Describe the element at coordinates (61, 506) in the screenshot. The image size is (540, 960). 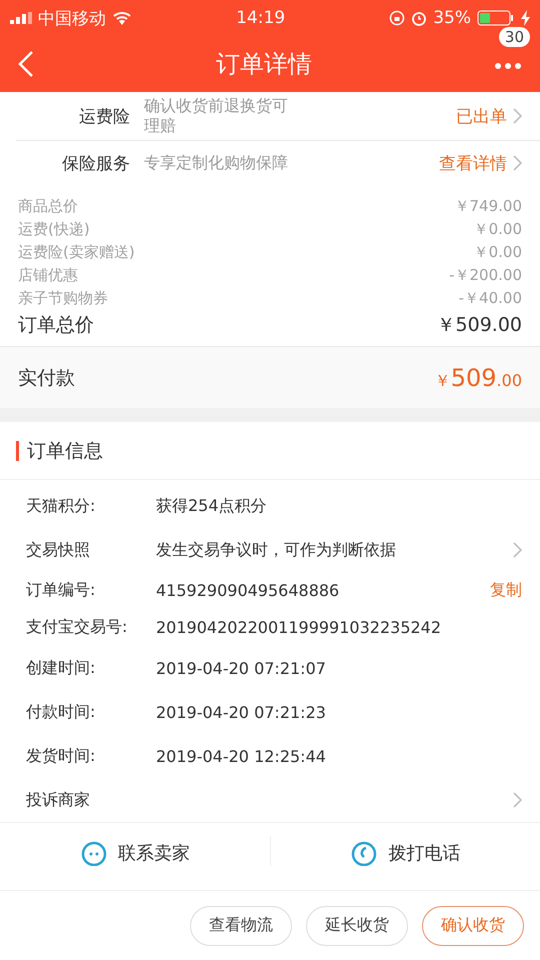
I see `info-label: 天猫积分:` at that location.